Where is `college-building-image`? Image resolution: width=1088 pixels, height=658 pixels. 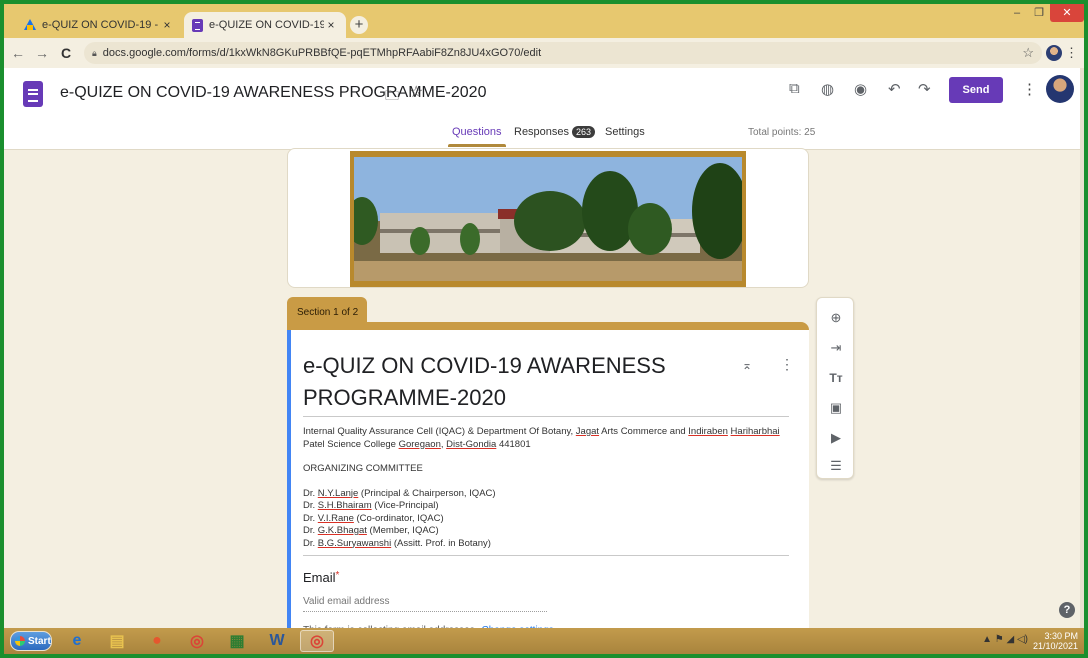
college-building-image is located at coordinates (548, 219).